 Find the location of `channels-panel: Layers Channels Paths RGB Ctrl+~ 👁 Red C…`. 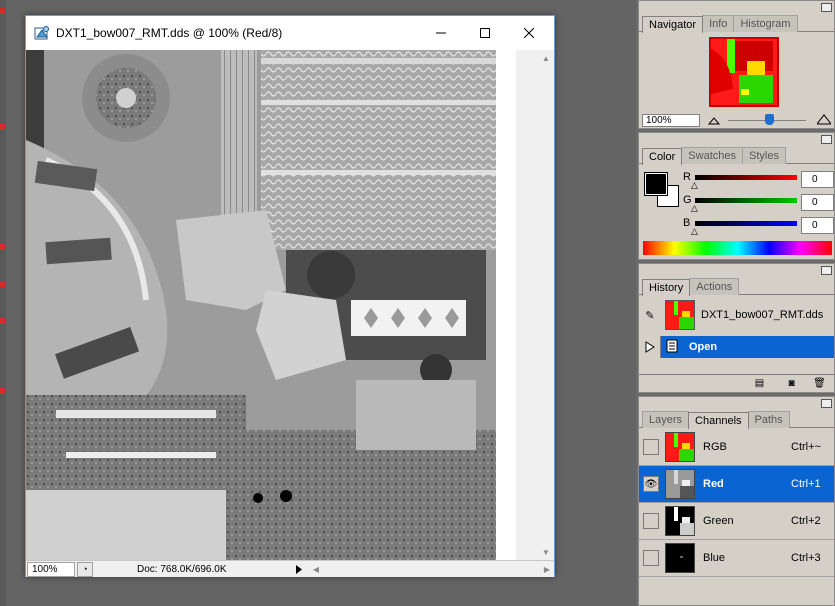

channels-panel: Layers Channels Paths RGB Ctrl+~ 👁 Red C… is located at coordinates (736, 501).